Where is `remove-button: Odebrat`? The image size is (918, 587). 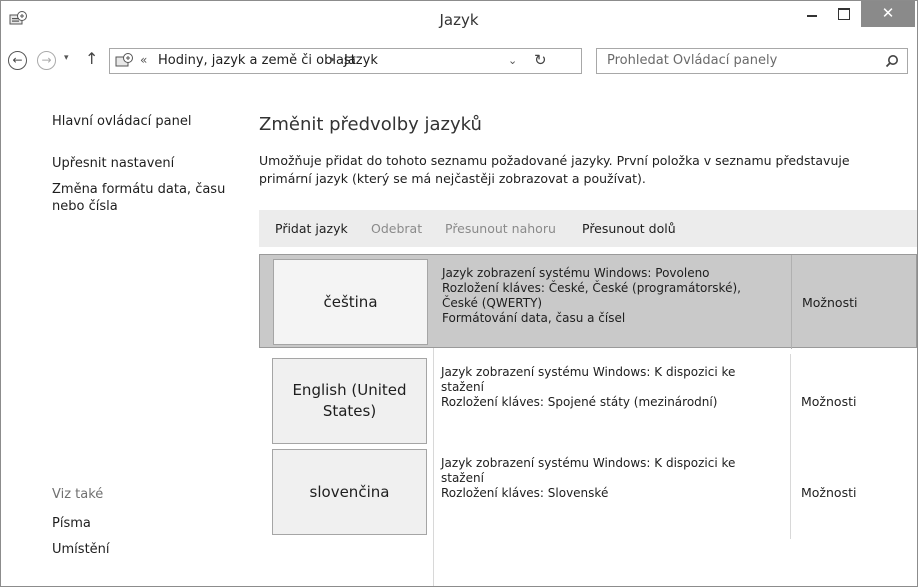 remove-button: Odebrat is located at coordinates (396, 228).